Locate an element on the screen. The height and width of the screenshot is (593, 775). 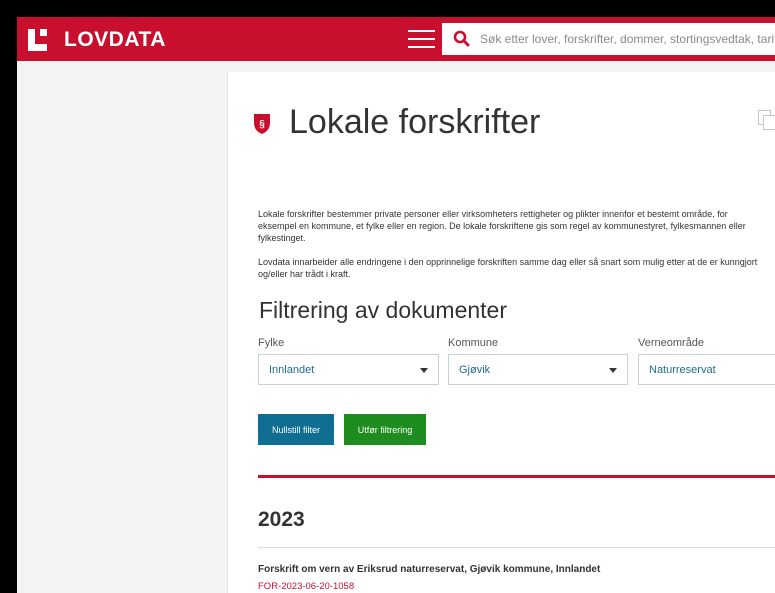
year-divider is located at coordinates (516, 547).